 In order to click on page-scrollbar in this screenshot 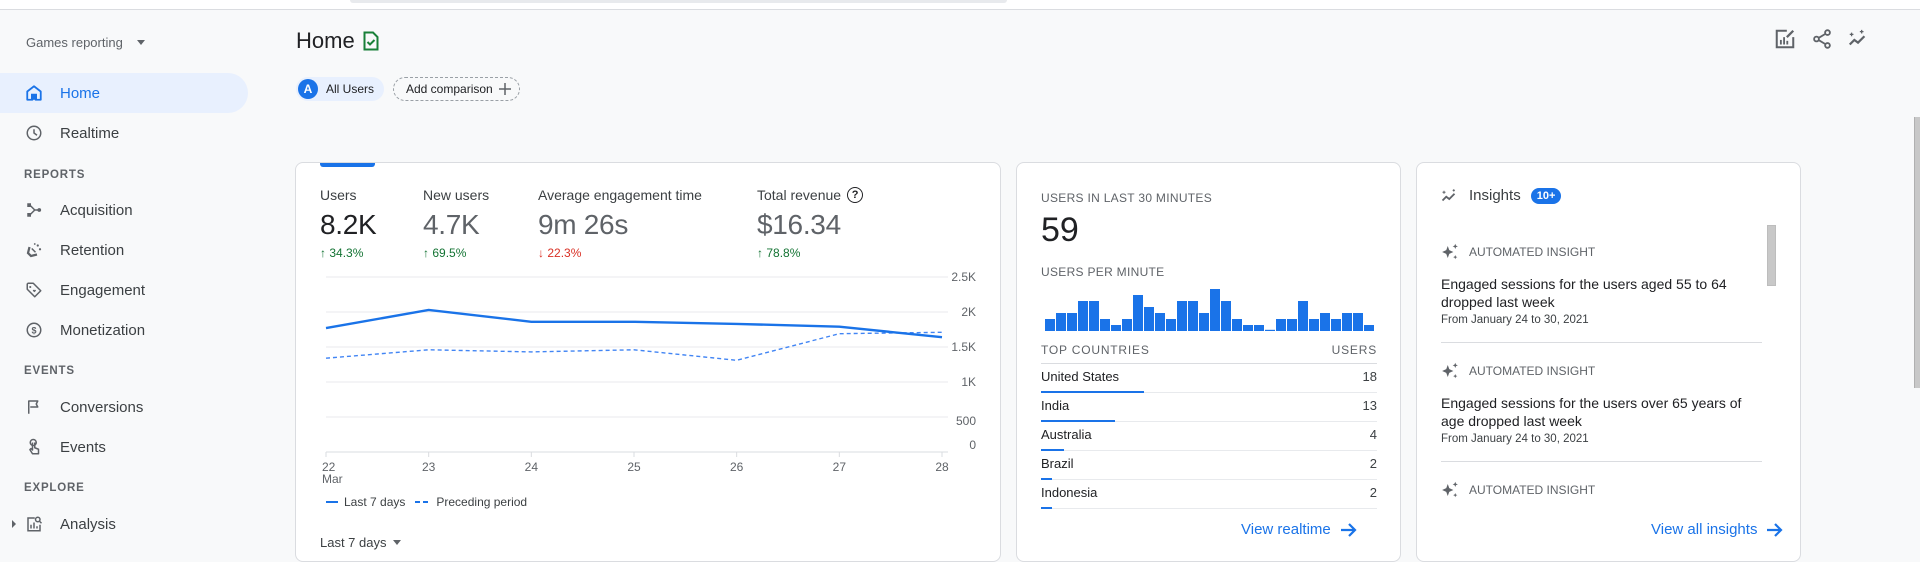, I will do `click(1917, 252)`.